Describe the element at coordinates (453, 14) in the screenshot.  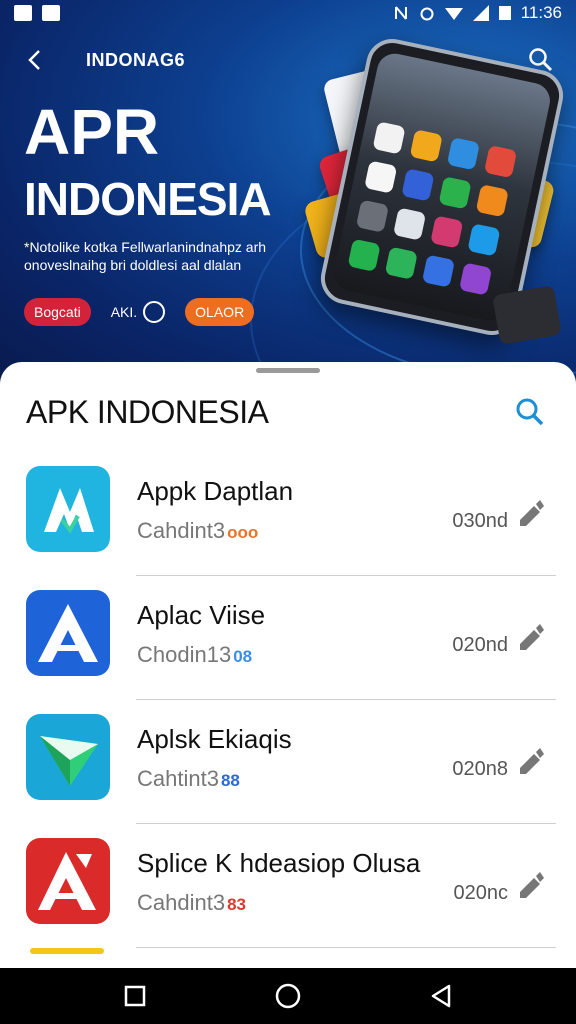
I see `wifi-icon` at that location.